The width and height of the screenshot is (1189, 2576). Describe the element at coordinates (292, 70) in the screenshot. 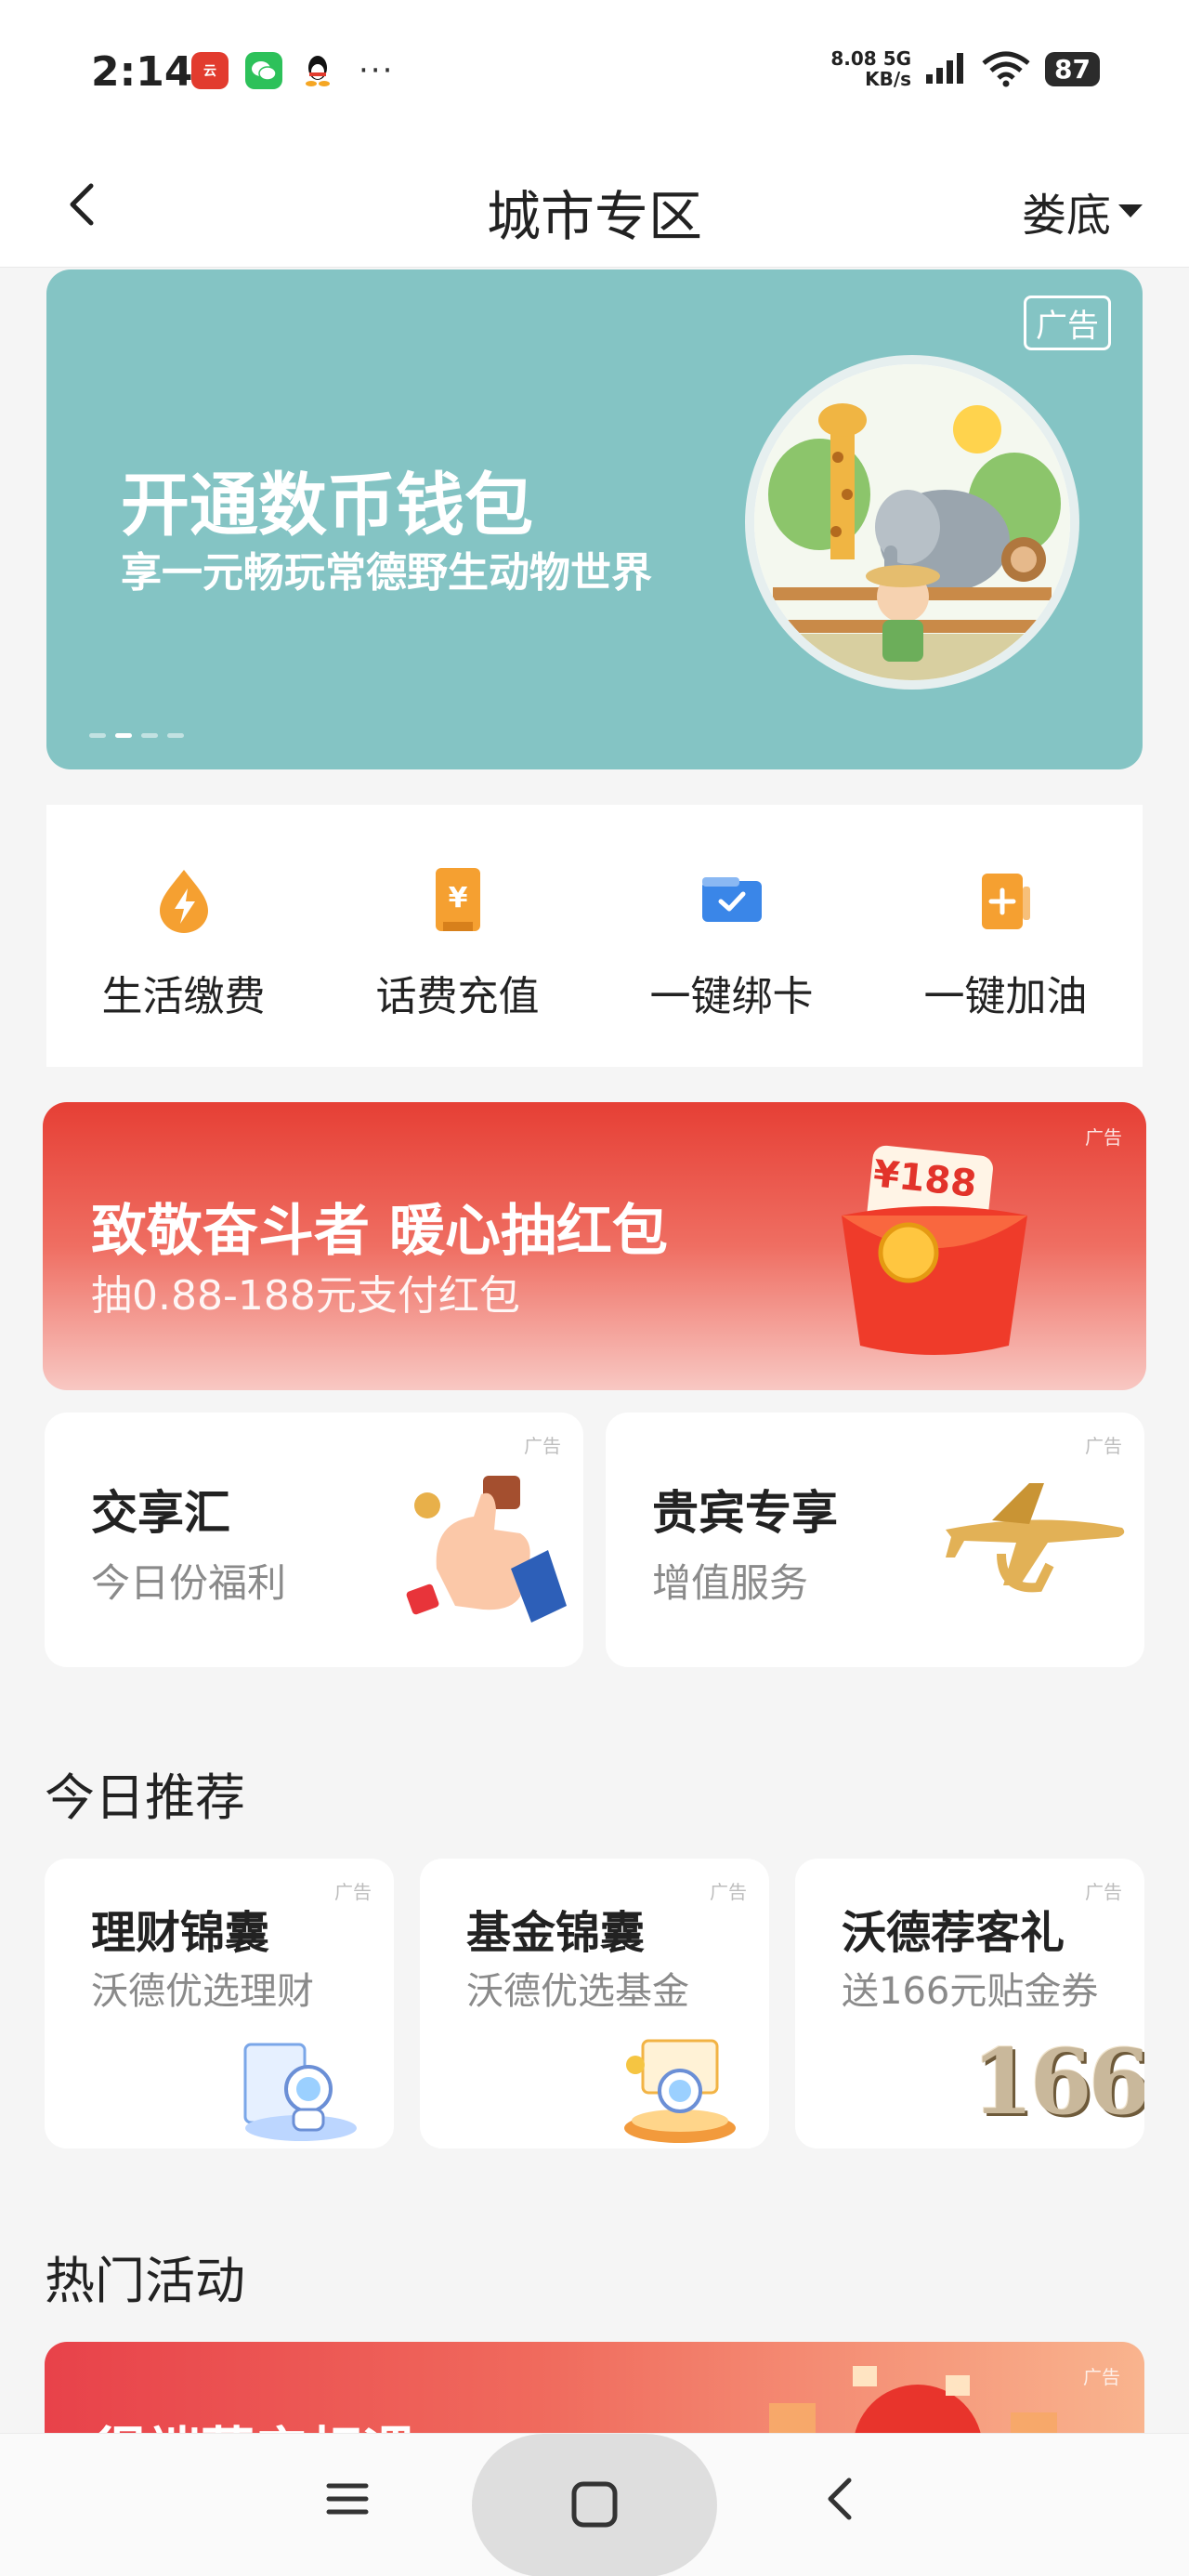

I see `notification-icons: 云 ···` at that location.